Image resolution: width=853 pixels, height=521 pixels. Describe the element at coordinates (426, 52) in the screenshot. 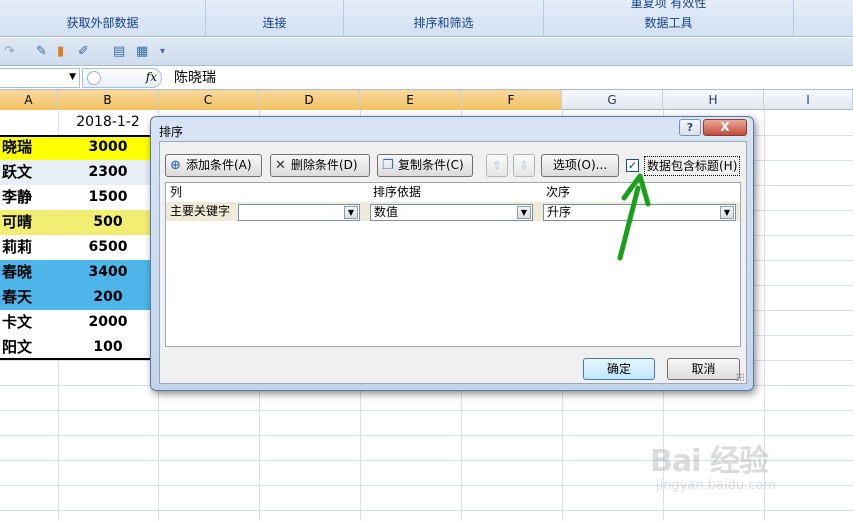

I see `quick-access-toolbar: ↷ ✎ ▮ ✐ ▤ ▦ ▾` at that location.